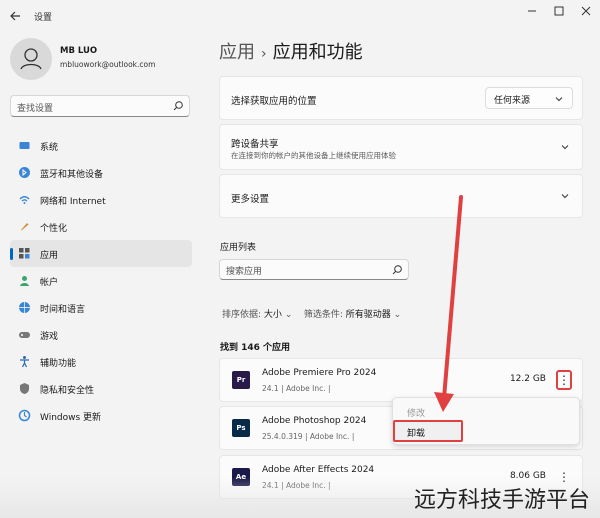 This screenshot has height=518, width=600. What do you see at coordinates (16, 16) in the screenshot?
I see `back-arrow-icon` at bounding box center [16, 16].